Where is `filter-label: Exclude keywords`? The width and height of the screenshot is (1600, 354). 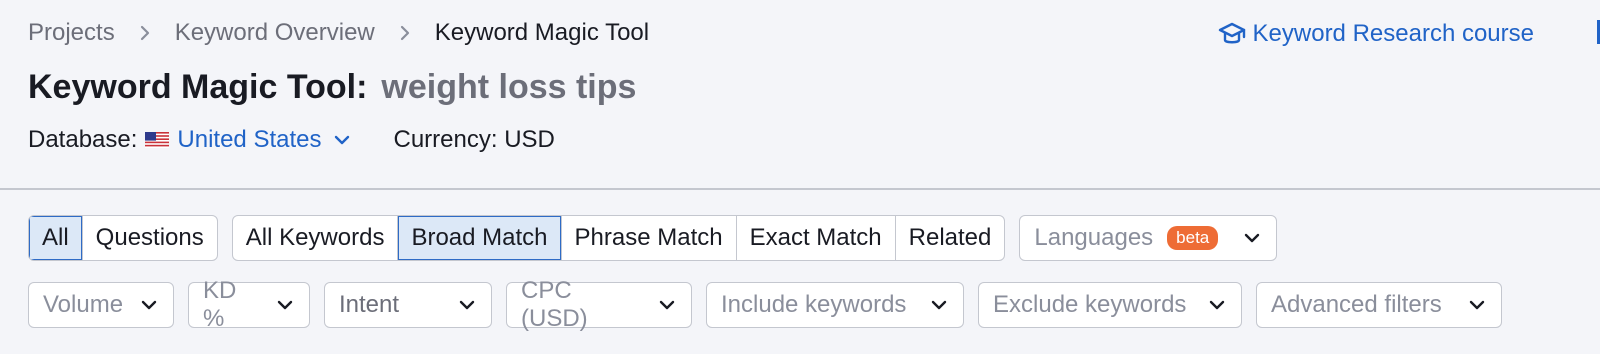 filter-label: Exclude keywords is located at coordinates (1090, 304).